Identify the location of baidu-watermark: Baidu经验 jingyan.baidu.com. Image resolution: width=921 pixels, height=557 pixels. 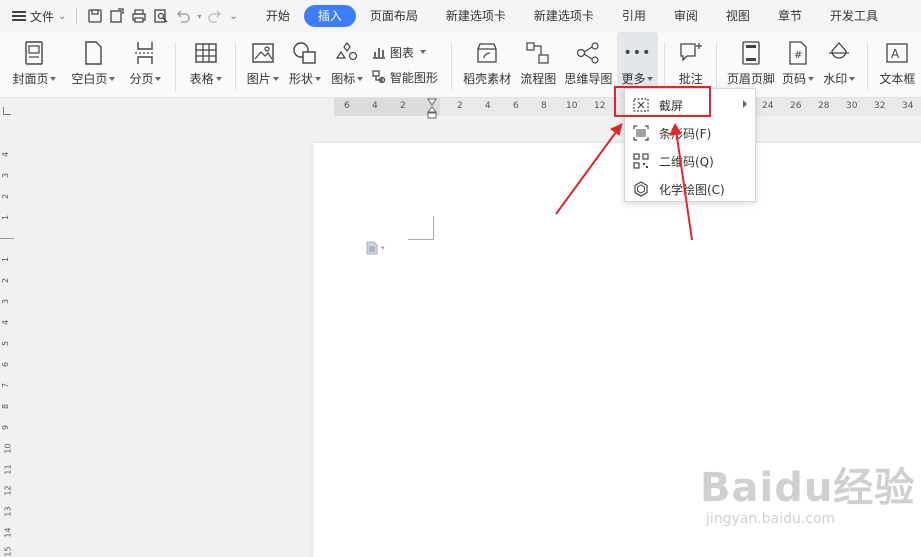
(807, 491).